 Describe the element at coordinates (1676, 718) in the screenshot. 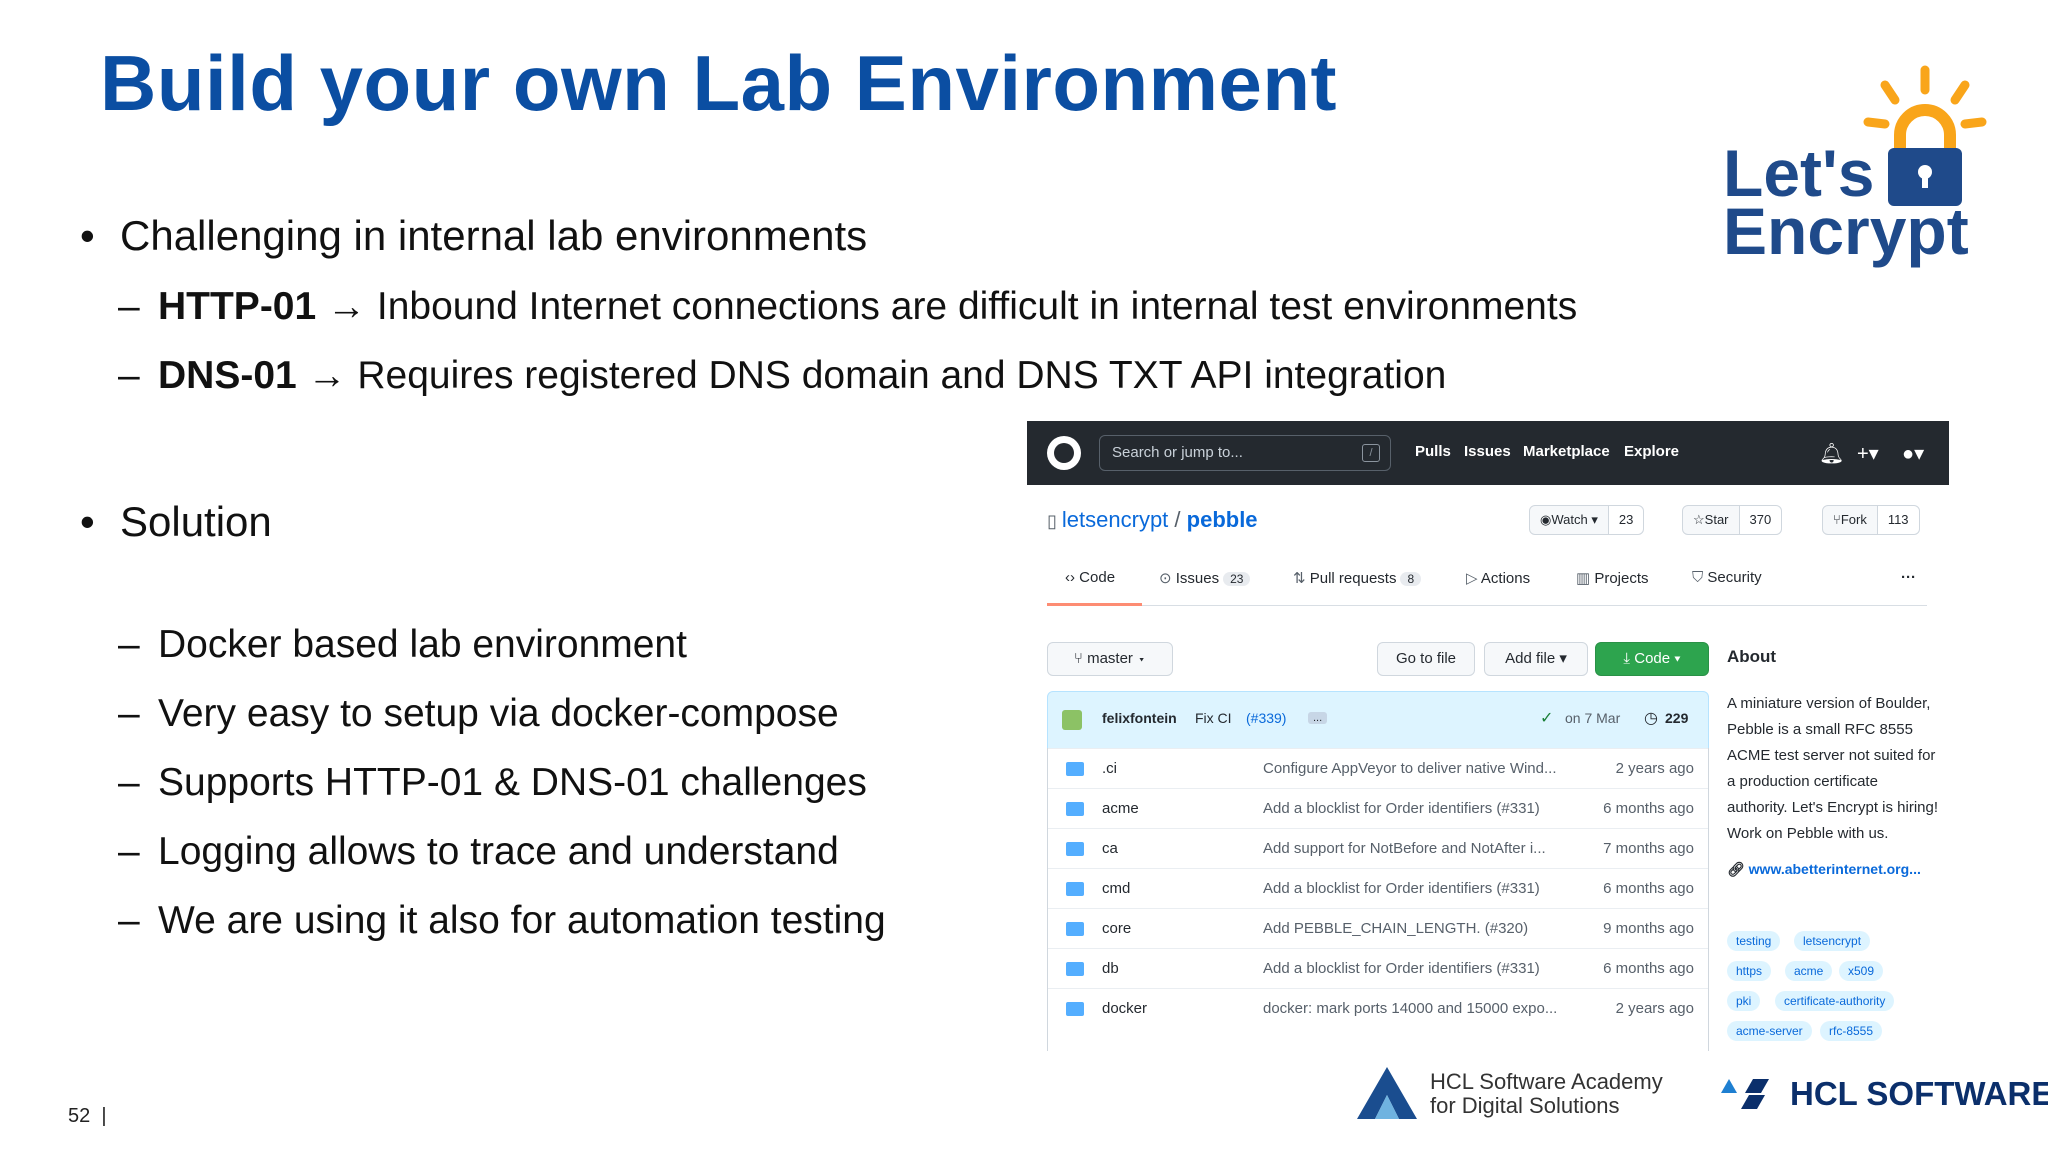

I see `commit-count: 229` at that location.